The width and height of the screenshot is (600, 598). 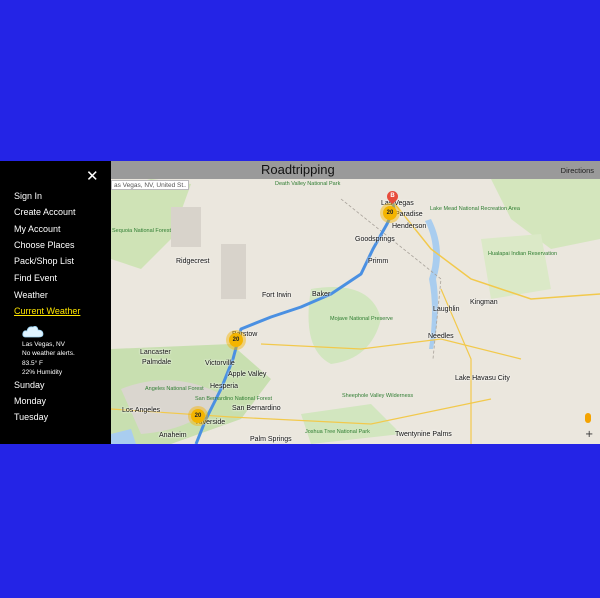 I want to click on city-label: San Bernardino, so click(x=256, y=408).